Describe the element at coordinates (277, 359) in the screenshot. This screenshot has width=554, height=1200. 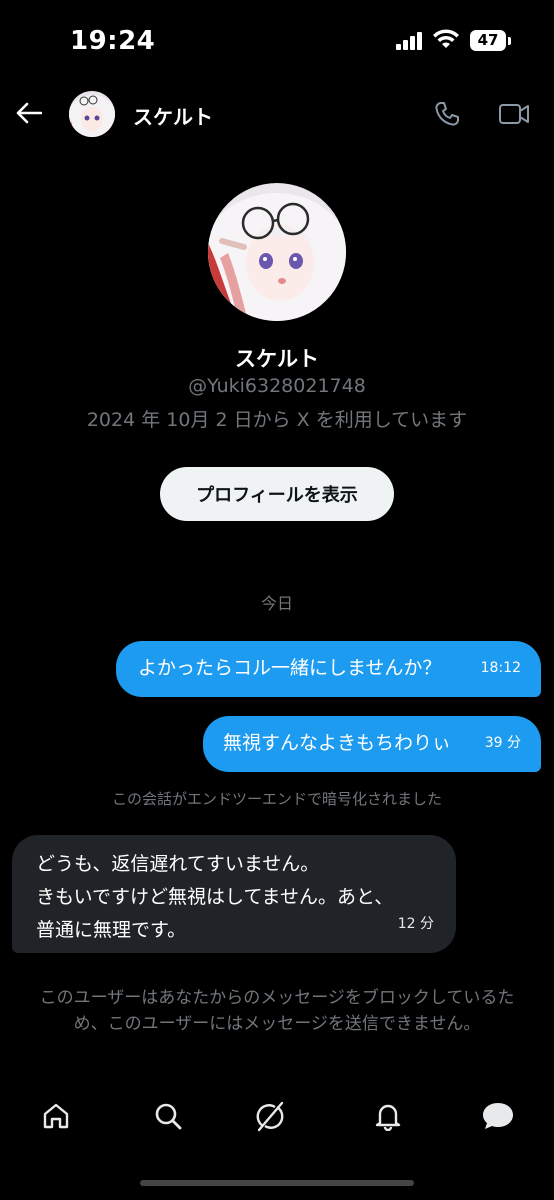
I see `profile-name: スケルト` at that location.